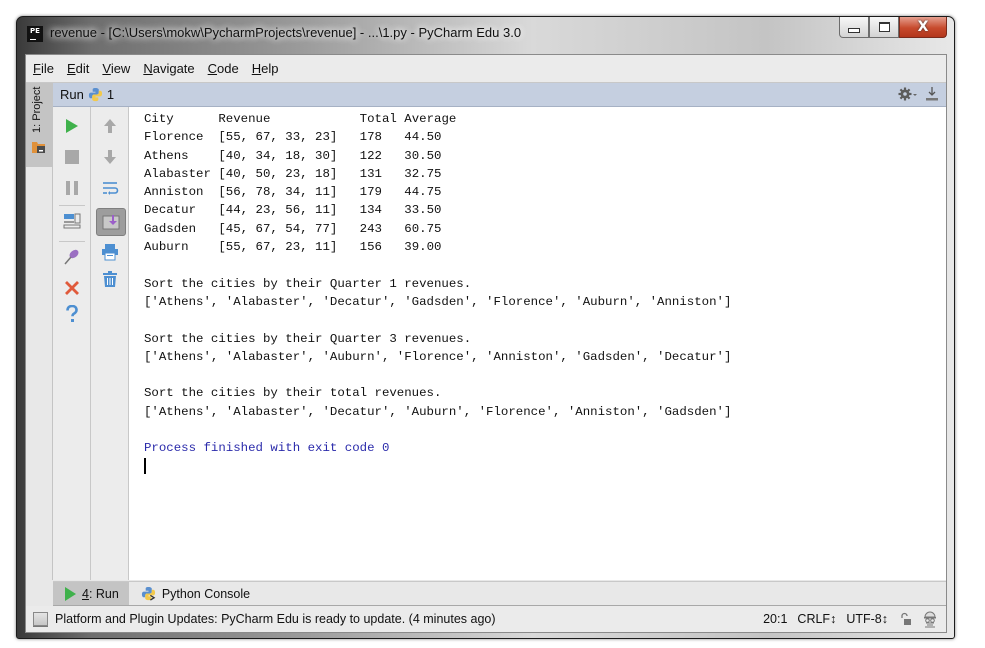  What do you see at coordinates (194, 593) in the screenshot?
I see `tab-python-console: Python Console` at bounding box center [194, 593].